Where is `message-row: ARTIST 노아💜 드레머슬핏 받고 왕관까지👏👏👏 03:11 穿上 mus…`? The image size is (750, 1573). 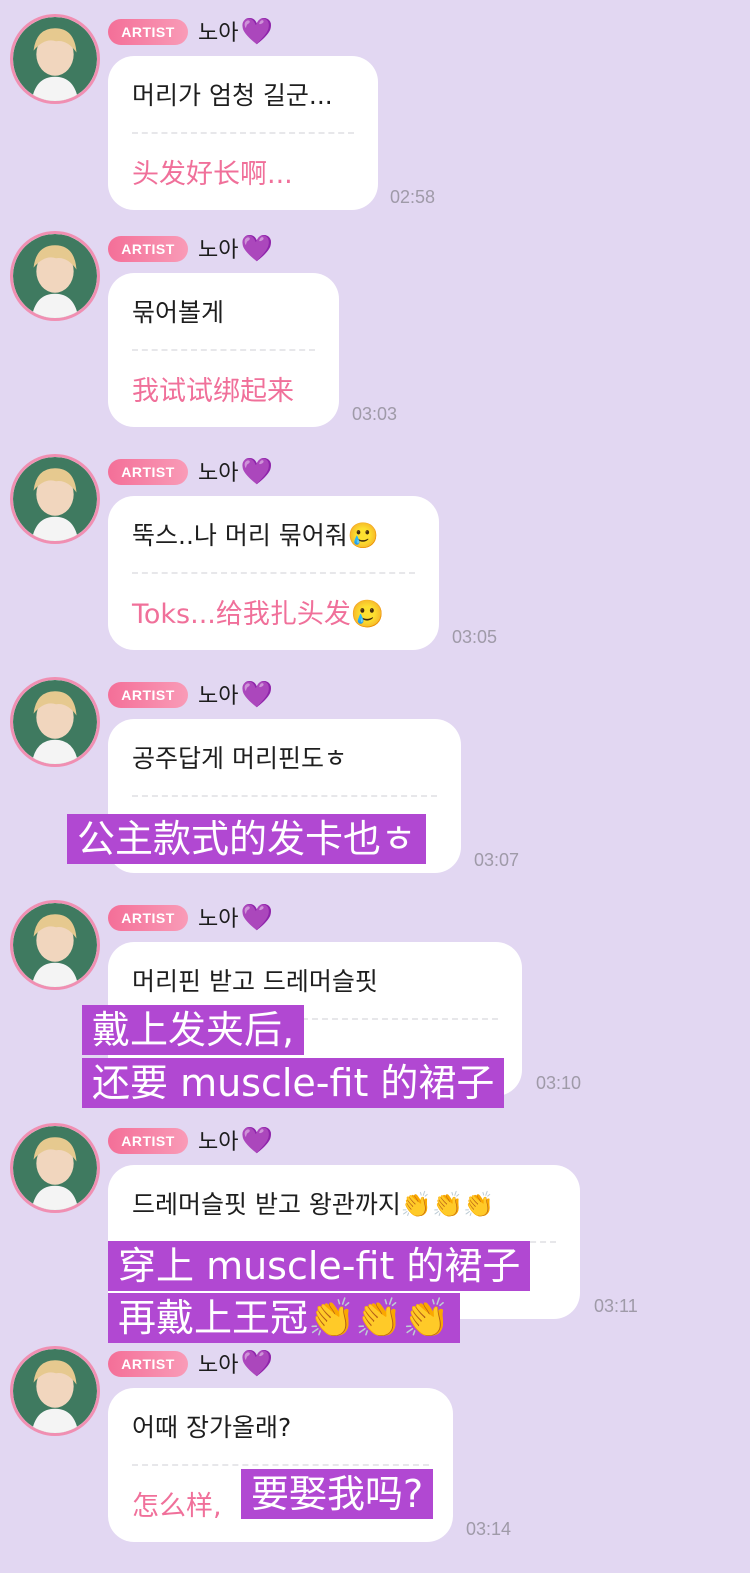 message-row: ARTIST 노아💜 드레머슬핏 받고 왕관까지👏👏👏 03:11 穿上 mus… is located at coordinates (375, 1226).